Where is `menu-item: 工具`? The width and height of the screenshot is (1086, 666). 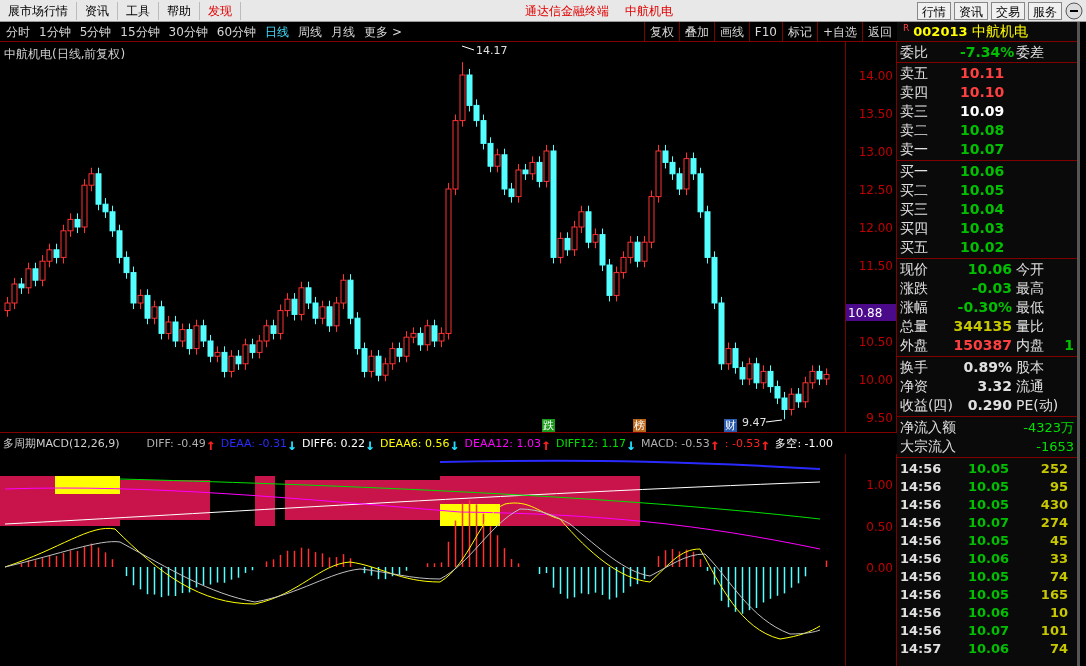
menu-item: 工具 is located at coordinates (138, 10).